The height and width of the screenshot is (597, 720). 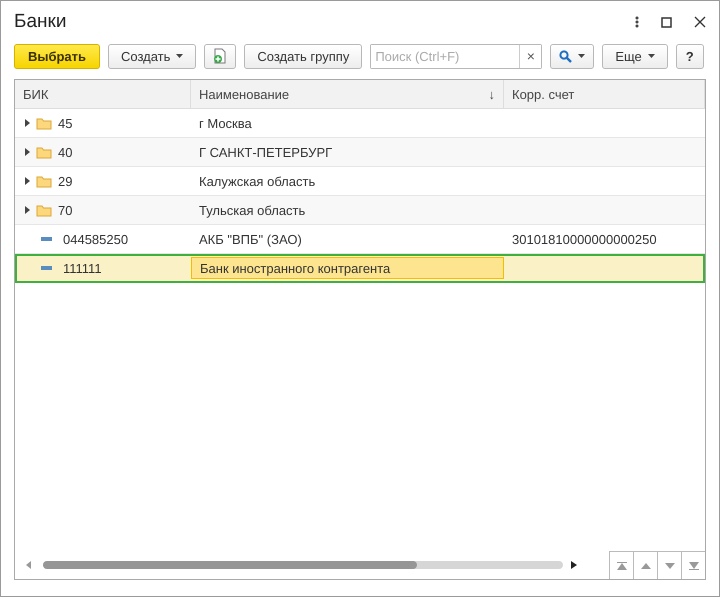 I want to click on table-row: 40 Г САНКТ-ПЕТЕРБУРГ, so click(x=360, y=152).